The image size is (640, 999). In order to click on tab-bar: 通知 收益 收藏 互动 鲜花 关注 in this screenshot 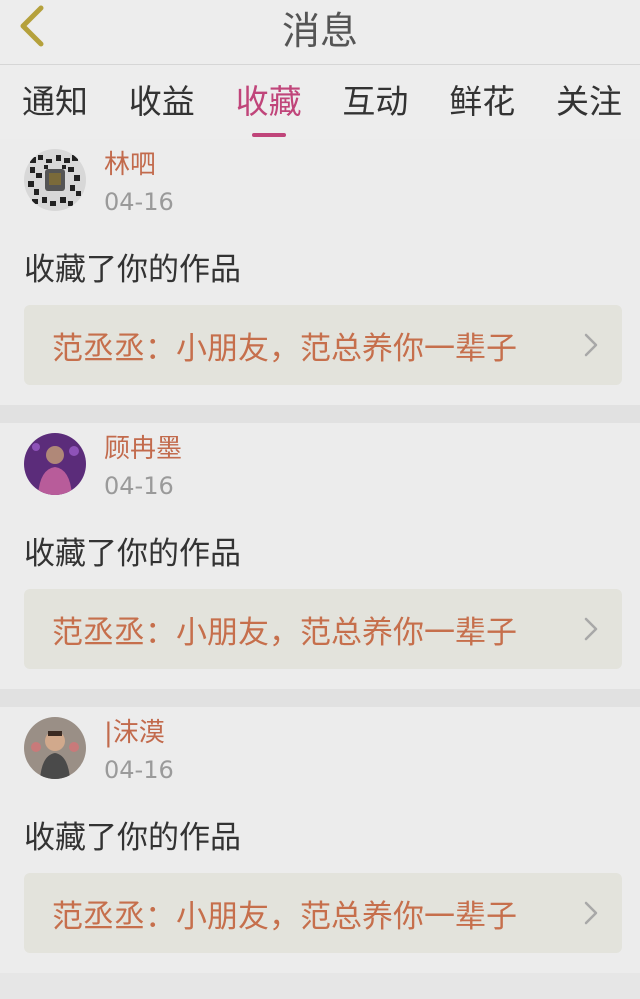, I will do `click(320, 102)`.